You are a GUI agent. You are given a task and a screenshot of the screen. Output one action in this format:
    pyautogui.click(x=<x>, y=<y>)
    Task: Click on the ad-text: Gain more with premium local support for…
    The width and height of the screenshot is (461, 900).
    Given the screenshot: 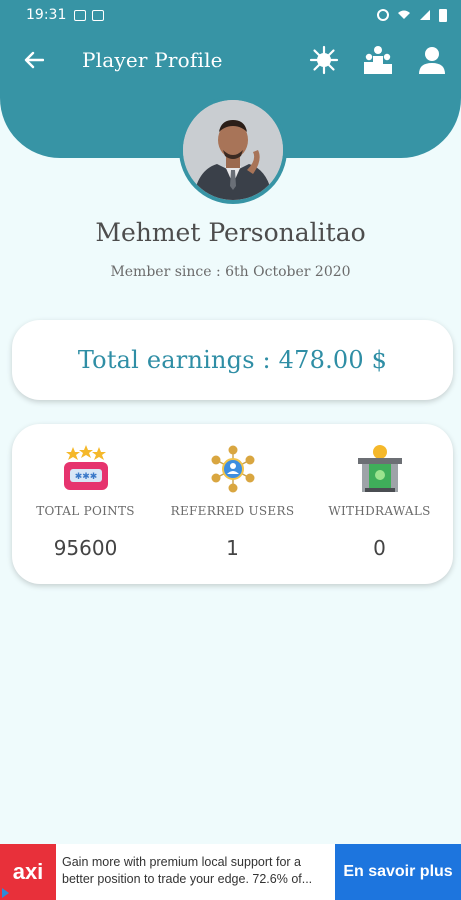 What is the action you would take?
    pyautogui.click(x=195, y=872)
    